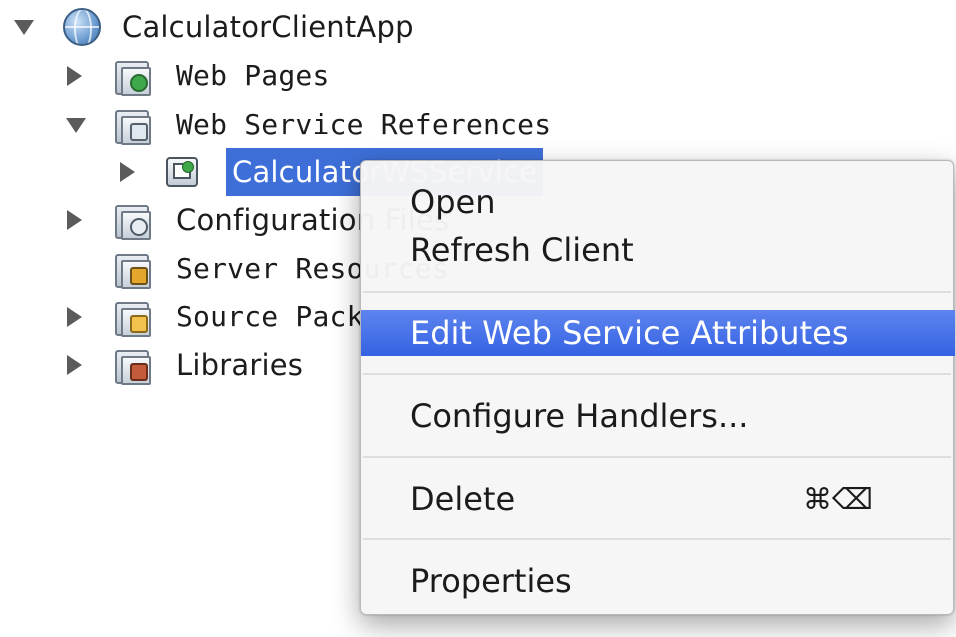  I want to click on menu-item-label: Refresh Client, so click(522, 250).